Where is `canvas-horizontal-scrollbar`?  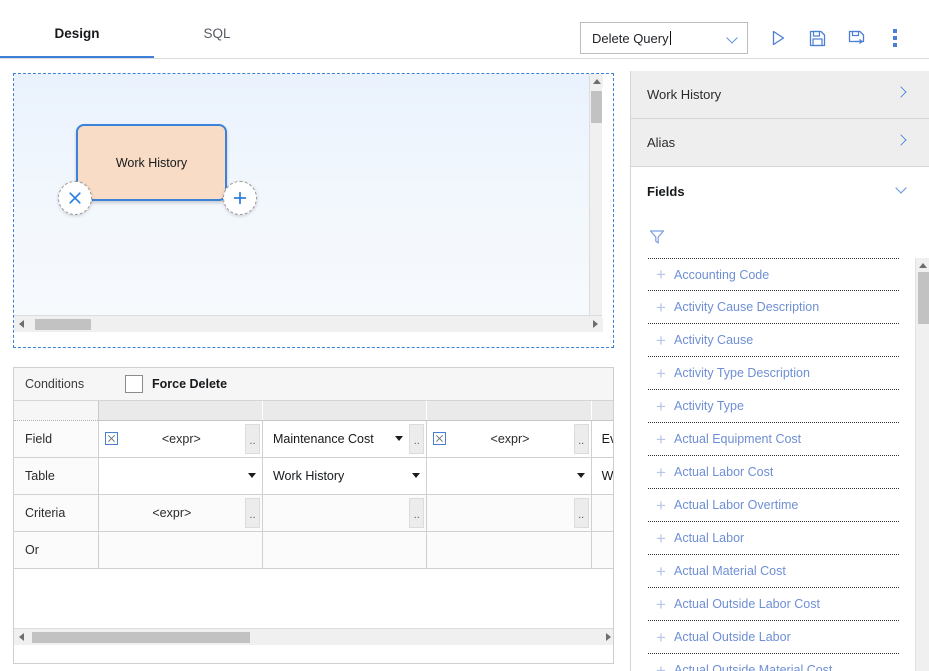 canvas-horizontal-scrollbar is located at coordinates (308, 323).